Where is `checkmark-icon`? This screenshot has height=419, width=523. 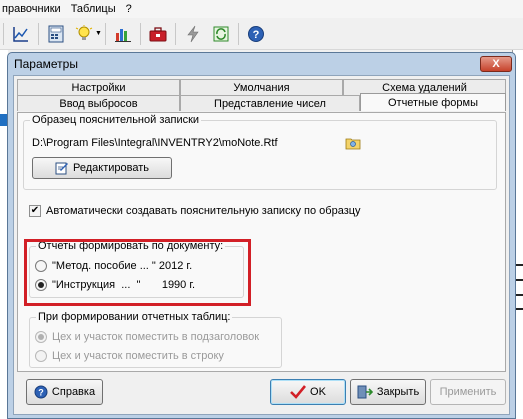 checkmark-icon is located at coordinates (298, 392).